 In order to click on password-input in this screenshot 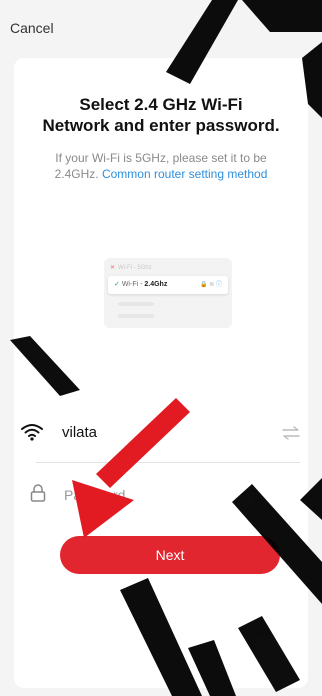, I will do `click(179, 495)`.